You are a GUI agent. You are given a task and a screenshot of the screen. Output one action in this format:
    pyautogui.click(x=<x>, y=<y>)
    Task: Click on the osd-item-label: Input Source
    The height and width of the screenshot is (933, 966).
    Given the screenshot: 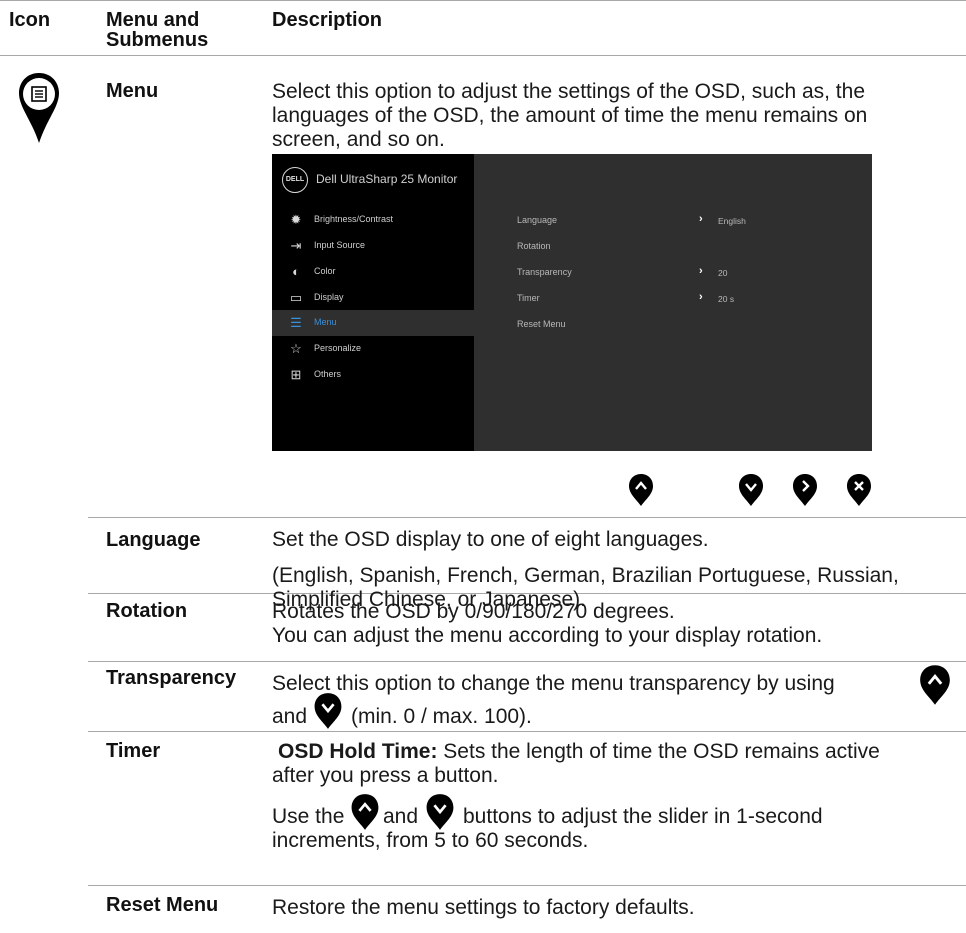 What is the action you would take?
    pyautogui.click(x=340, y=245)
    